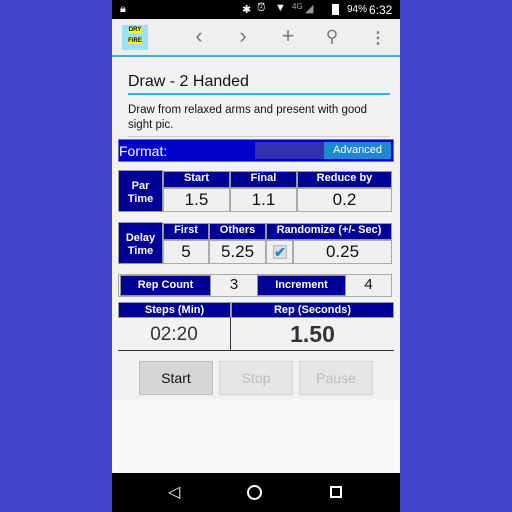 Image resolution: width=512 pixels, height=512 pixels. I want to click on chevron-right-icon: ›, so click(243, 36).